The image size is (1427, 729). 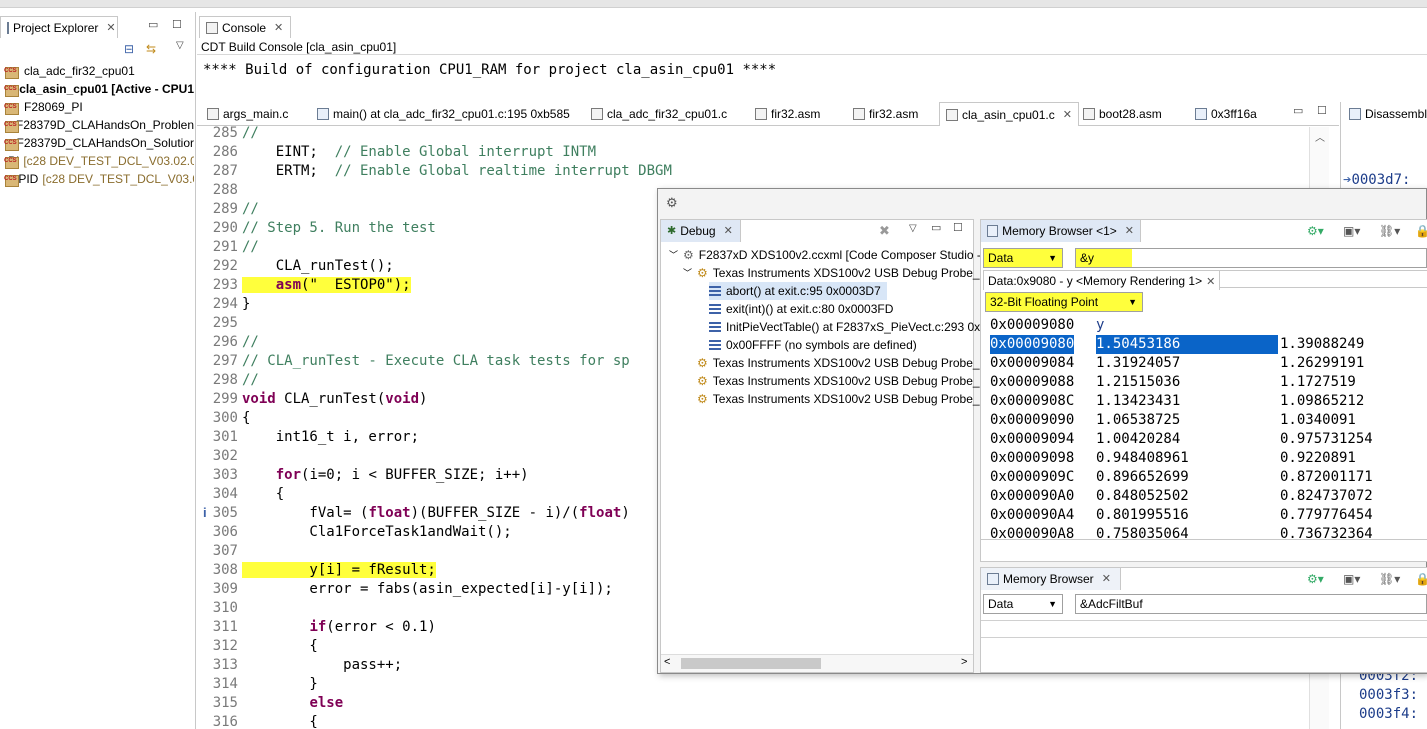 What do you see at coordinates (129, 49) in the screenshot?
I see `collapse-all-icon: ⊟` at bounding box center [129, 49].